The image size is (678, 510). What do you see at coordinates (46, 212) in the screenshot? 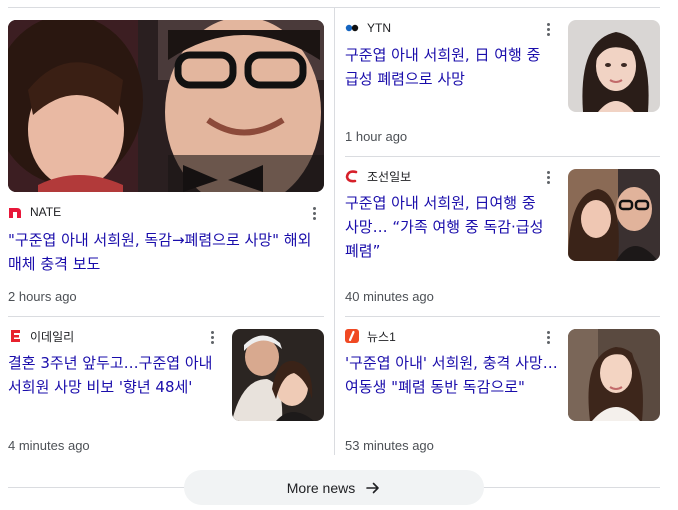
I see `article-1-source-name: NATE` at bounding box center [46, 212].